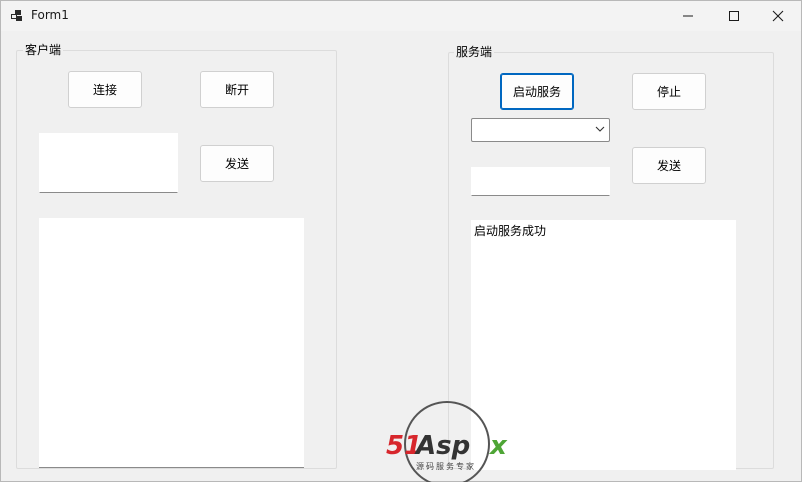 This screenshot has height=482, width=802. Describe the element at coordinates (442, 446) in the screenshot. I see `svg-text: Asp` at that location.